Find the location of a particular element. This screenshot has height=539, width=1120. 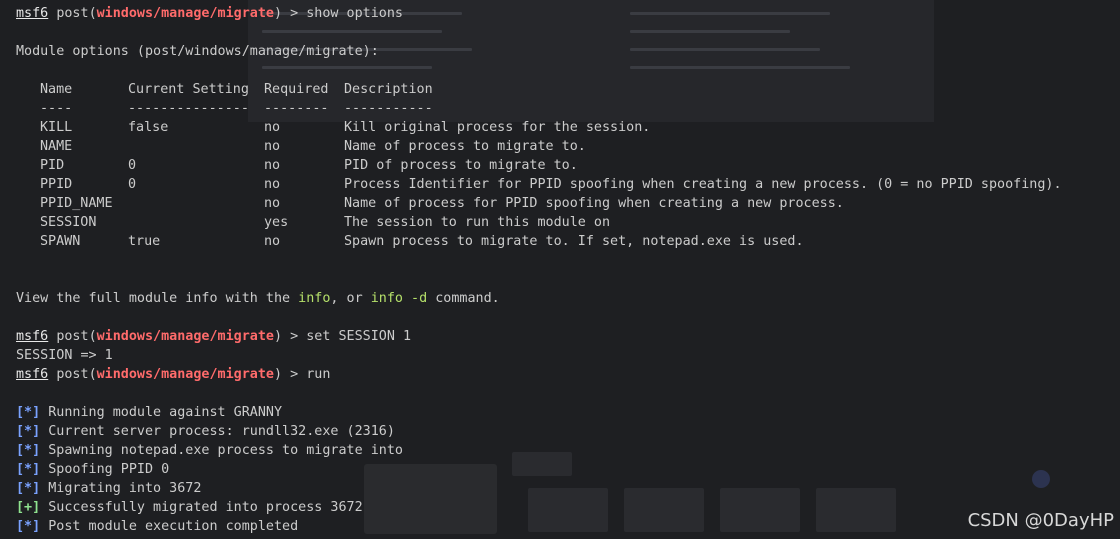

command-text: run is located at coordinates (318, 374).